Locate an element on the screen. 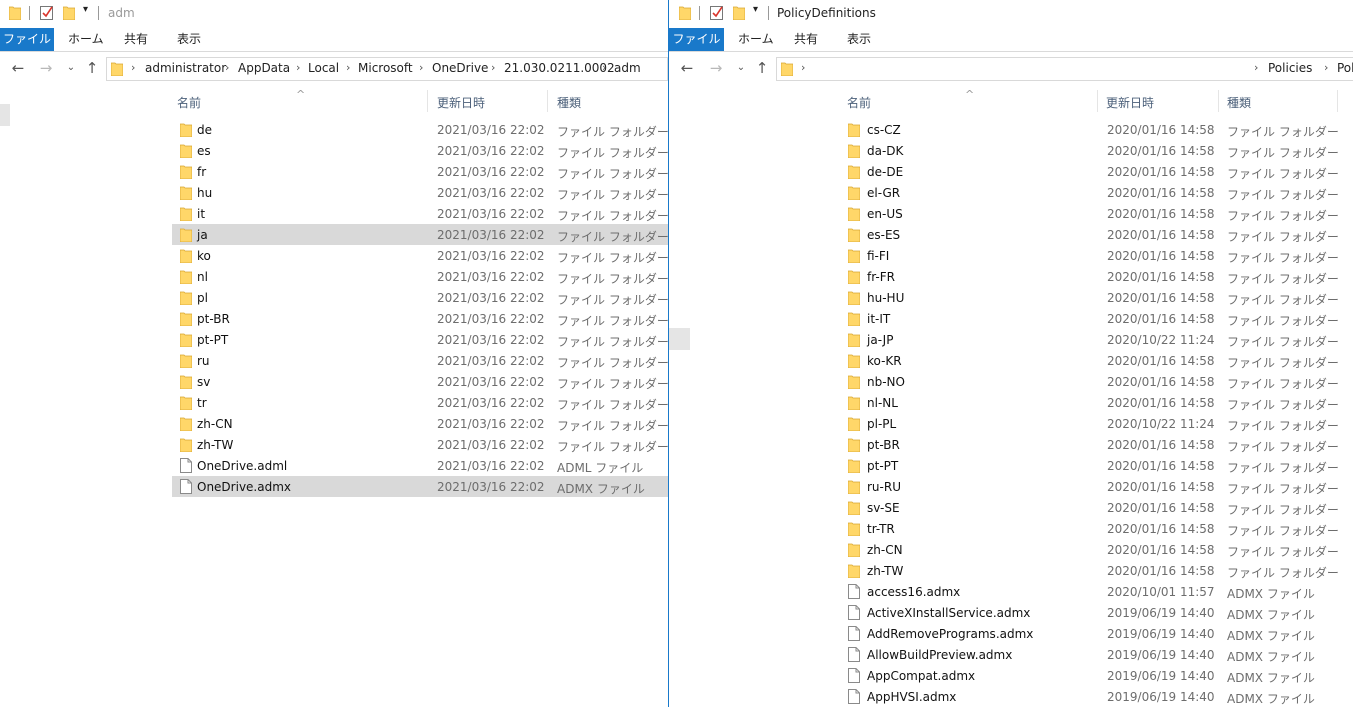 The width and height of the screenshot is (1353, 707). folder-row: hu-HU 2020/01/16 14:58 ファイル フォルダー is located at coordinates (1097, 297).